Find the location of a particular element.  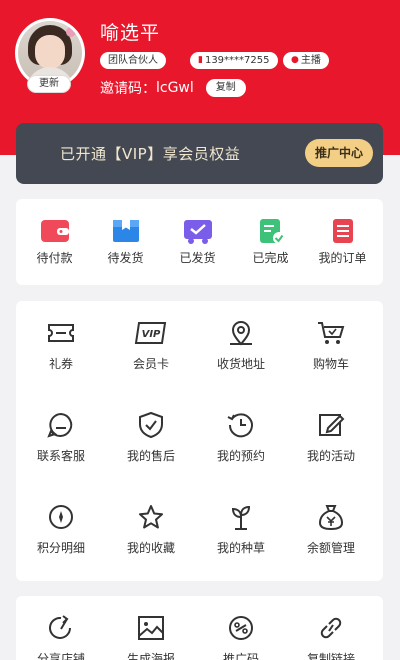

order-label: 待发货 is located at coordinates (125, 258).